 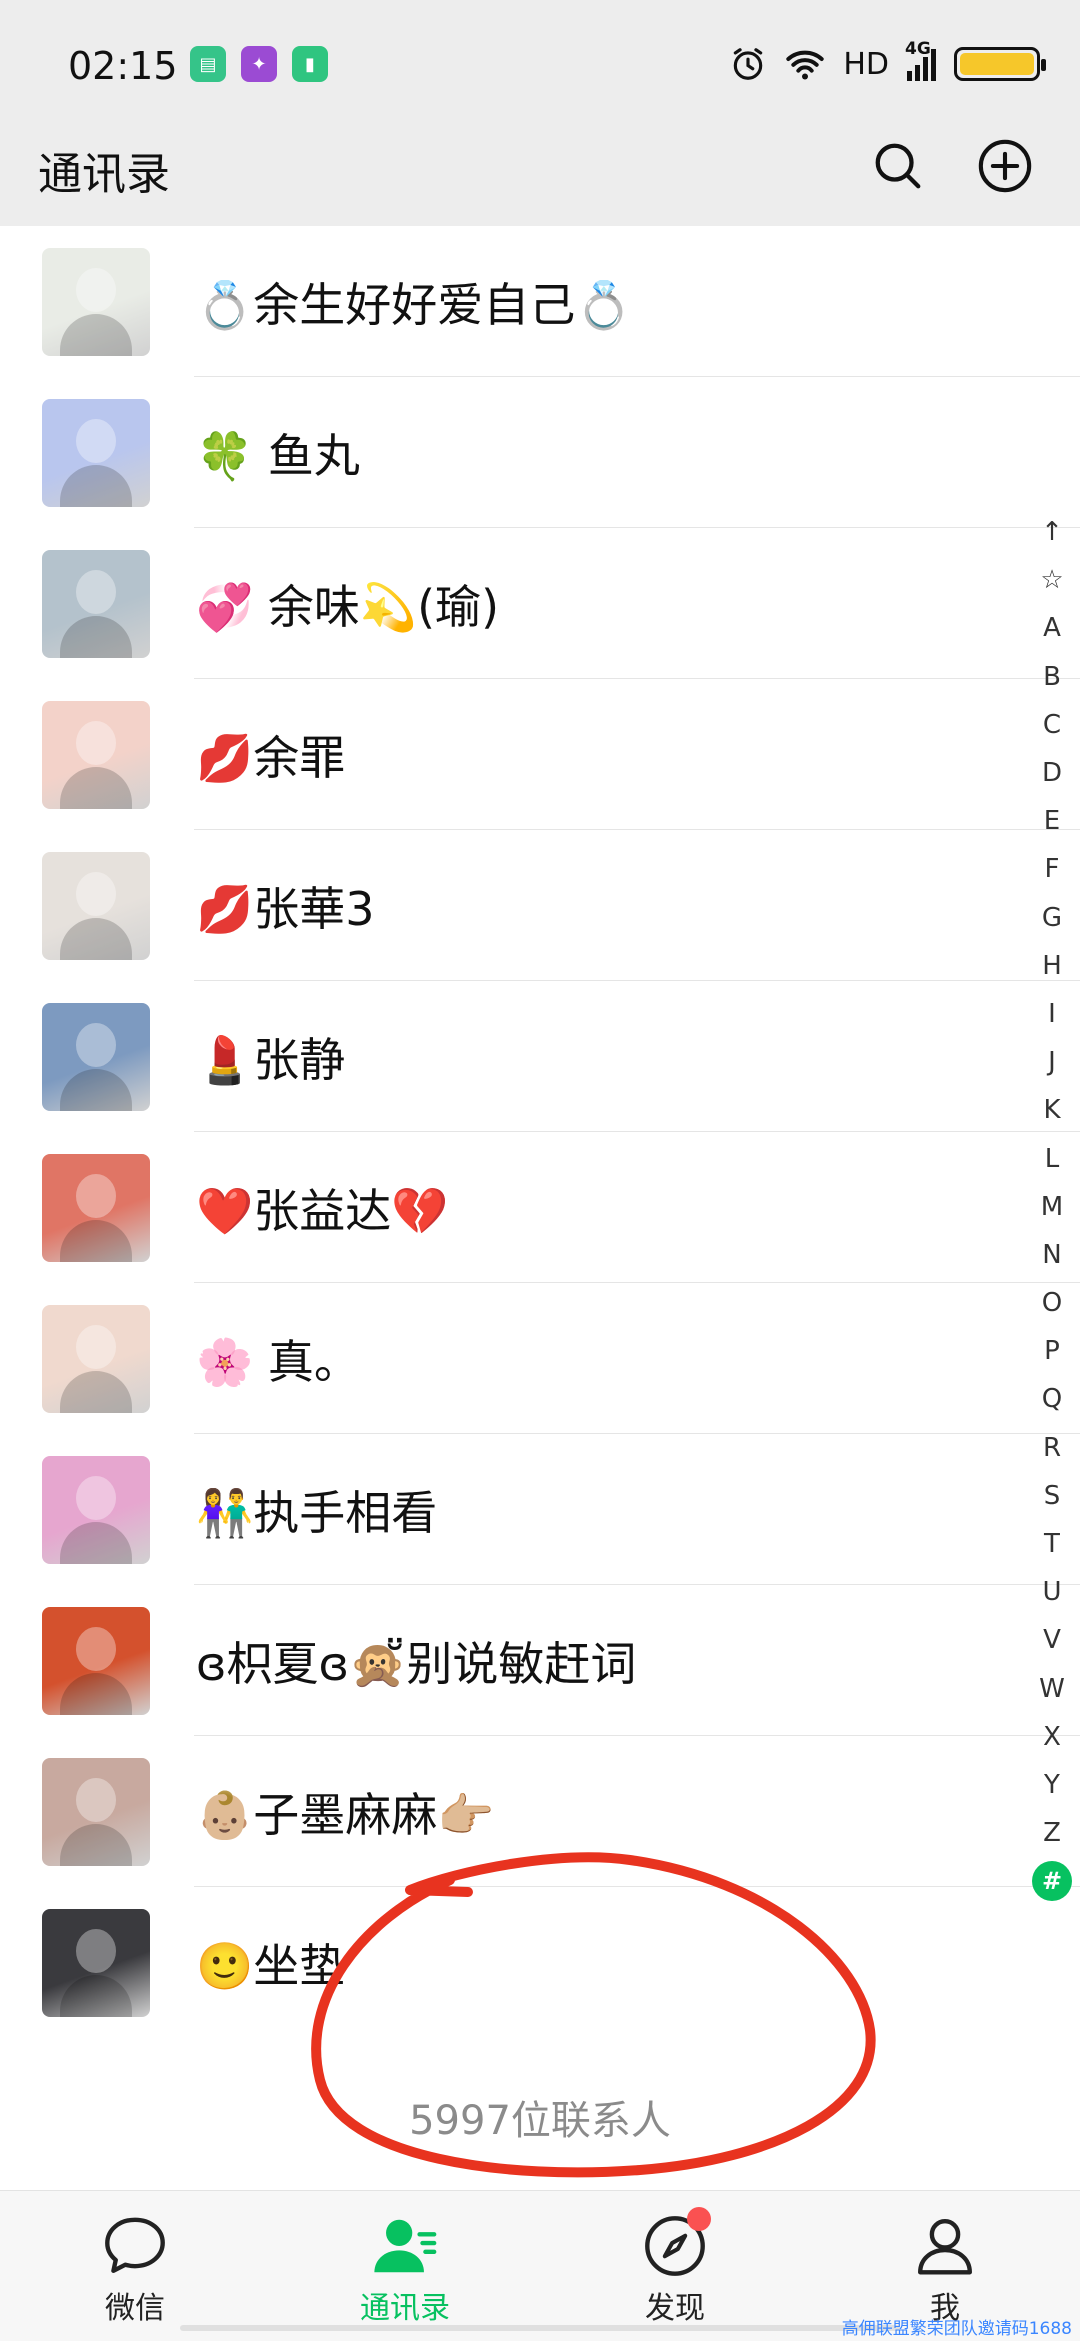 I want to click on index-letter: M, so click(x=1052, y=1207).